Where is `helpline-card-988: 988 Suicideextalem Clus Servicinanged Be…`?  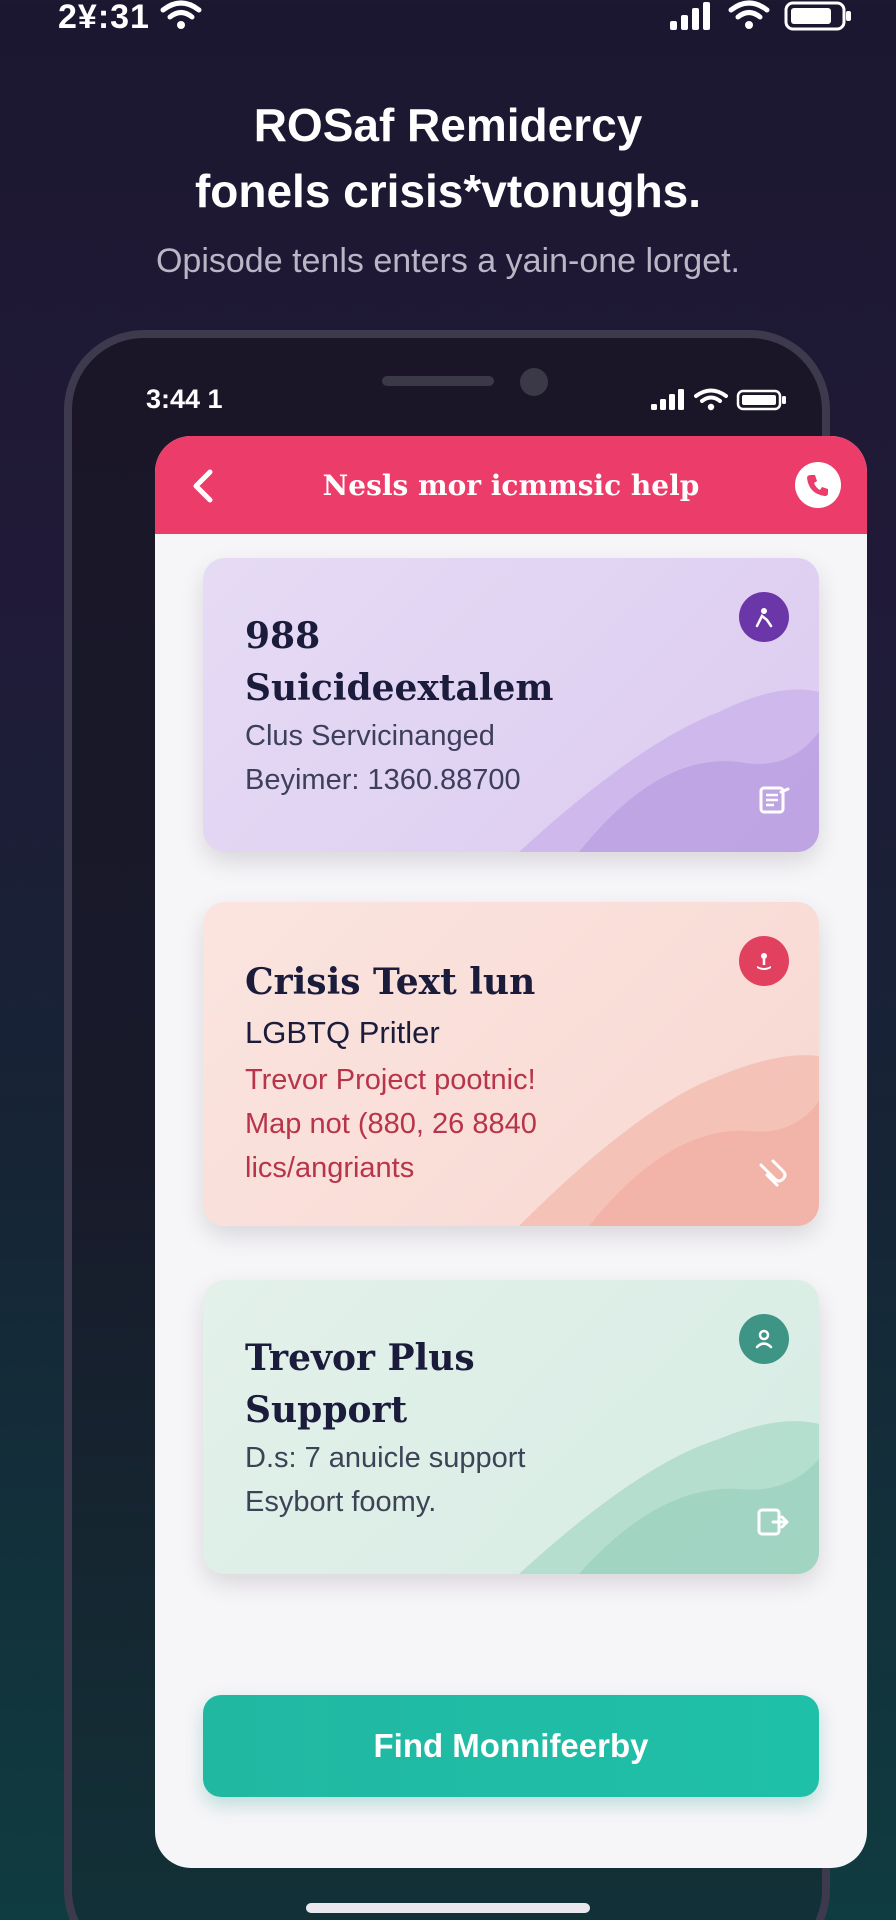 helpline-card-988: 988 Suicideextalem Clus Servicinanged Be… is located at coordinates (511, 705).